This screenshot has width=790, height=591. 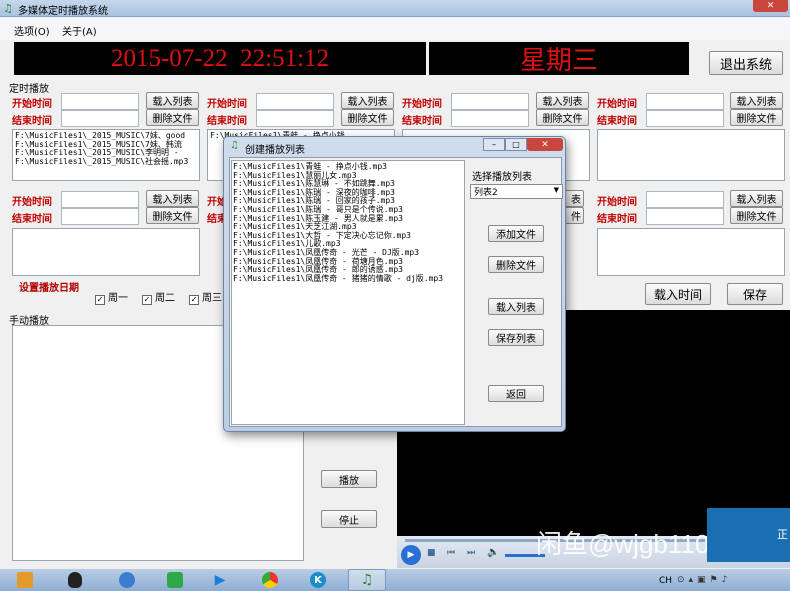 What do you see at coordinates (8, 8) in the screenshot?
I see `app-icon: ♫` at bounding box center [8, 8].